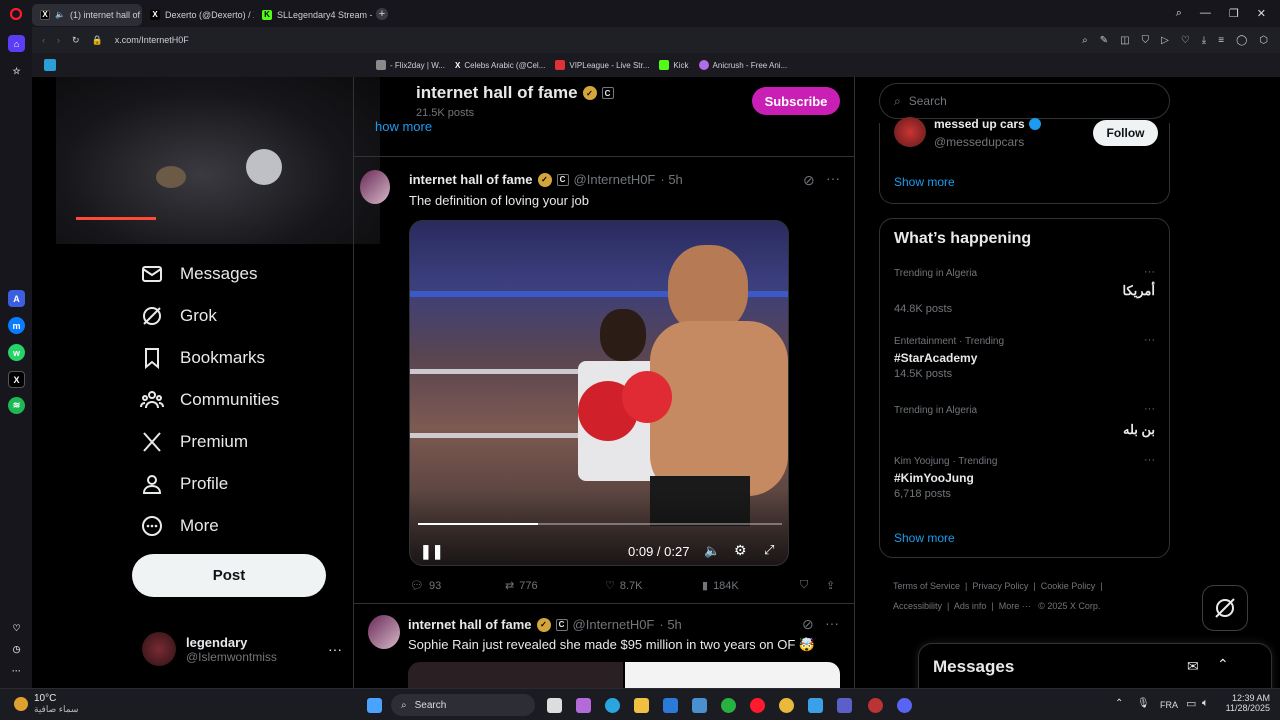 This screenshot has width=1280, height=720. Describe the element at coordinates (583, 705) in the screenshot. I see `copilot-icon` at that location.